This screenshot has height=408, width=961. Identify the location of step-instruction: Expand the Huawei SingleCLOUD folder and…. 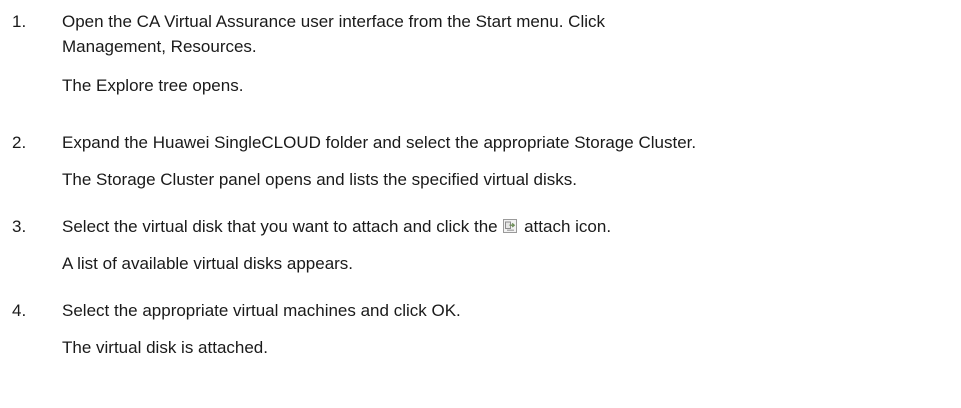
(379, 142).